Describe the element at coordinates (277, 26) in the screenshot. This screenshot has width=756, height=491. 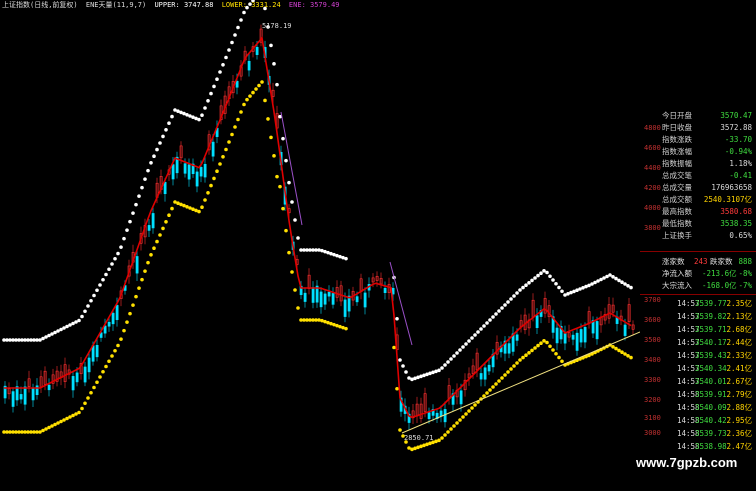
I see `high-label: 5178.19` at that location.